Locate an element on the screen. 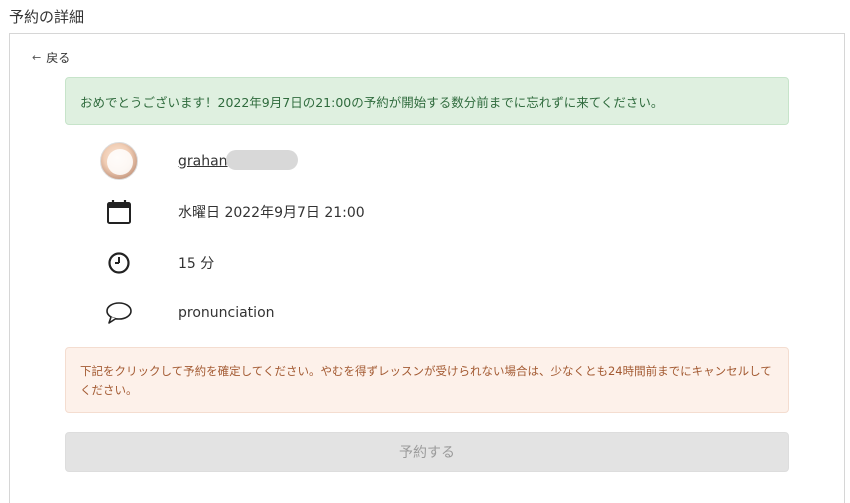 This screenshot has width=850, height=503. calendar-icon is located at coordinates (119, 212).